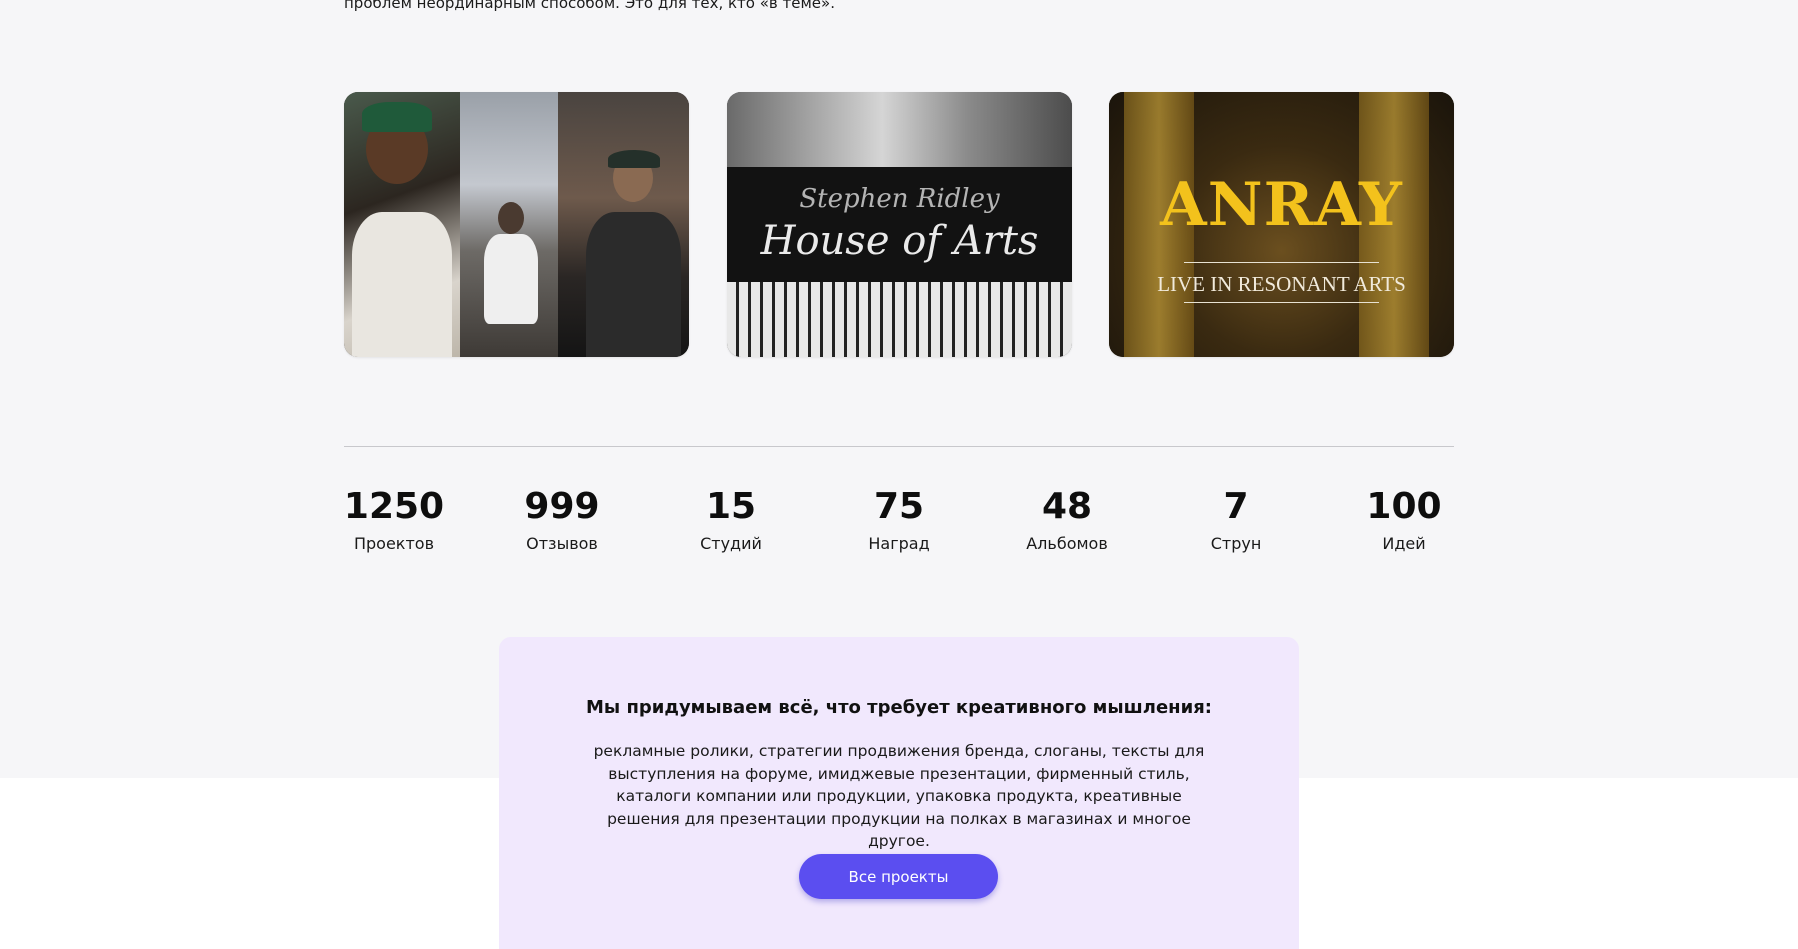 This screenshot has width=1798, height=949. What do you see at coordinates (1281, 284) in the screenshot?
I see `card-subtitle-anray: LIVE IN RESONANT ARTS` at bounding box center [1281, 284].